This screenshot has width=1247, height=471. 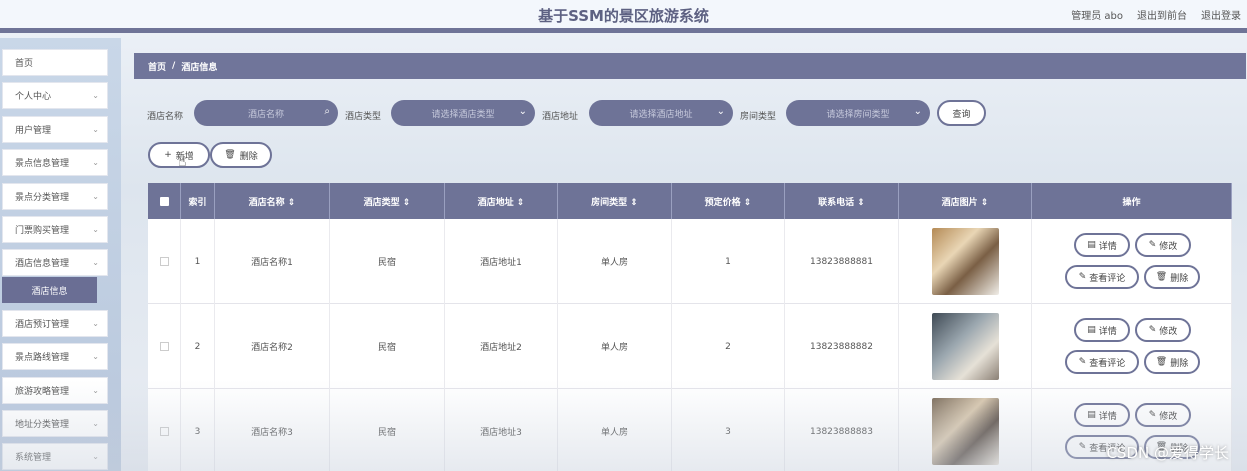 I want to click on sidebar-item: 酒店信息管理 ⌄, so click(x=55, y=262).